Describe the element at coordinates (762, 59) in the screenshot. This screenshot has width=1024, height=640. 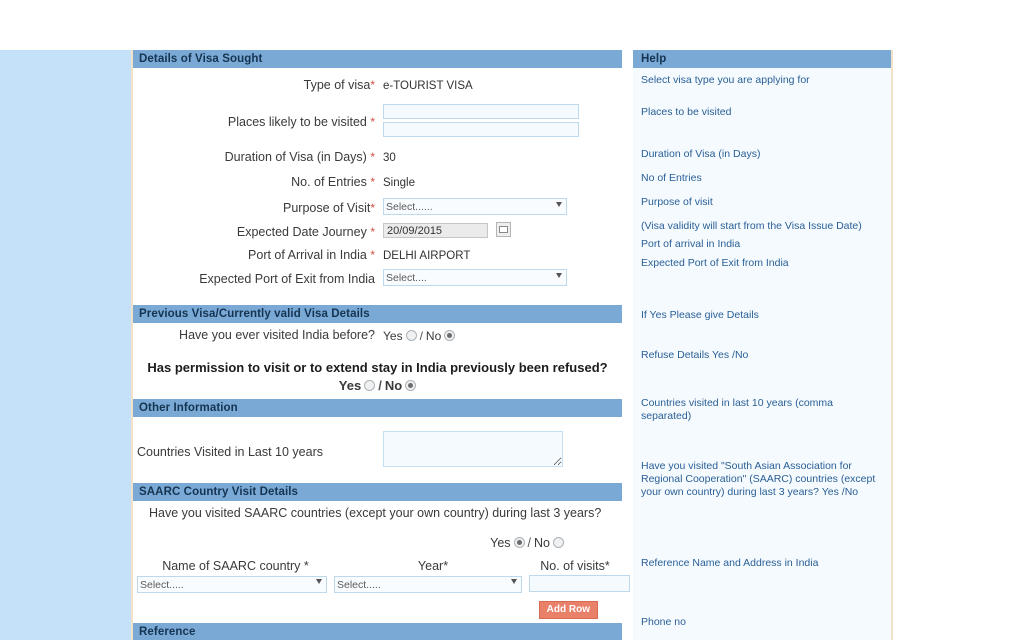
I see `section-header-help: Help` at that location.